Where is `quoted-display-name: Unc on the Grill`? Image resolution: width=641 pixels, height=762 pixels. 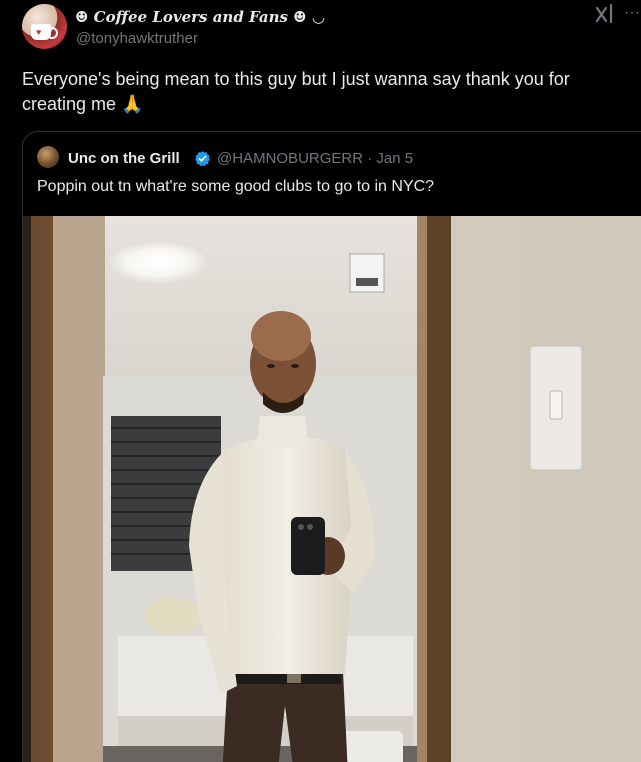
quoted-display-name: Unc on the Grill is located at coordinates (124, 158).